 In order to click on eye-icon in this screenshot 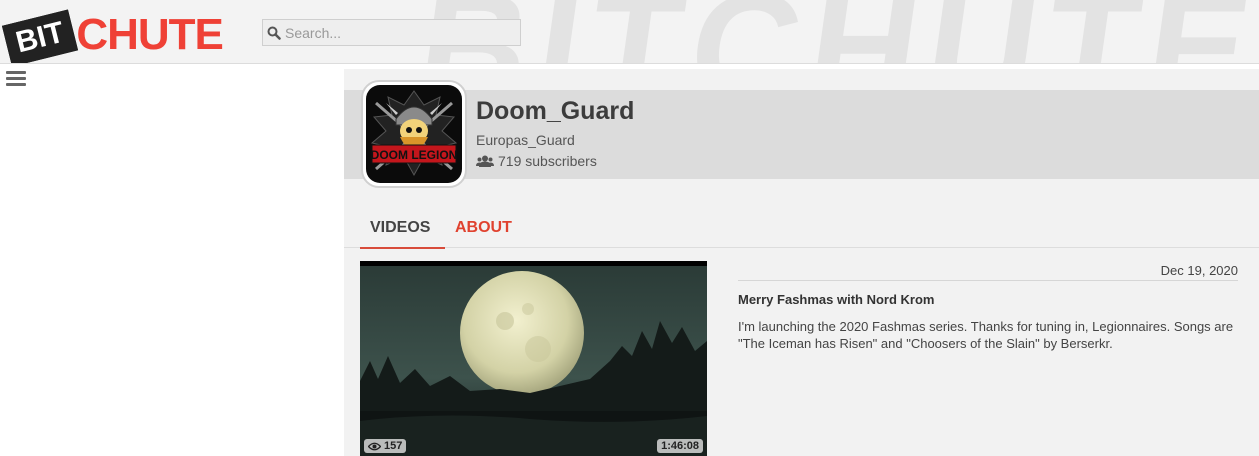, I will do `click(374, 446)`.